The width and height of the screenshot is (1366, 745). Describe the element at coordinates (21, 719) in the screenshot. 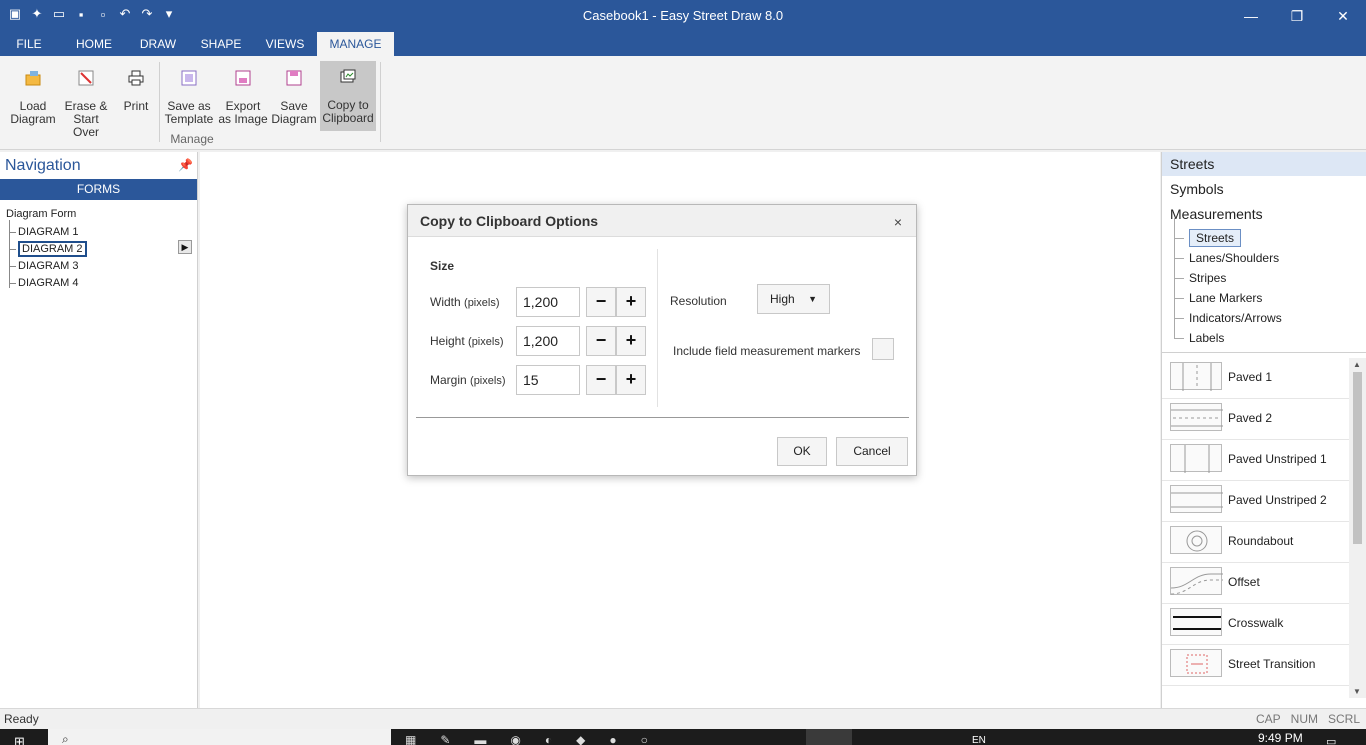

I see `status-text: Ready` at that location.